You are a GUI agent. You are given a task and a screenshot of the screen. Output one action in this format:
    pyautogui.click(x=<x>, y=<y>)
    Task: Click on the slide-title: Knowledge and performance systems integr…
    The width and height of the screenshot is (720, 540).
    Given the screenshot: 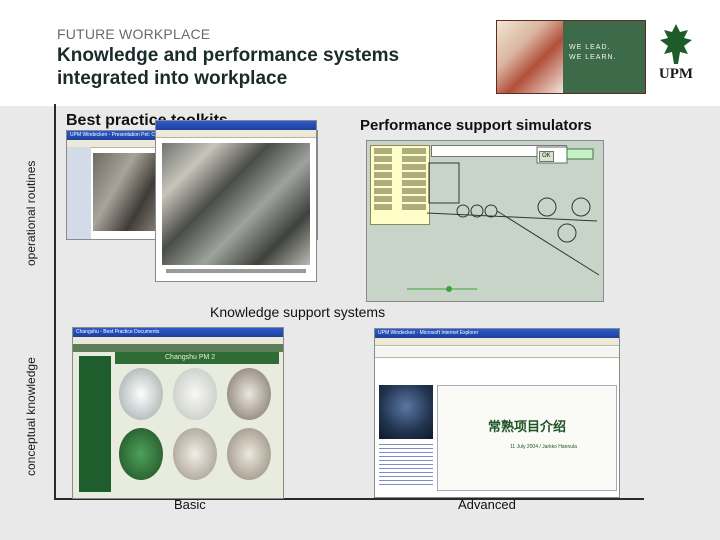 What is the action you would take?
    pyautogui.click(x=228, y=67)
    